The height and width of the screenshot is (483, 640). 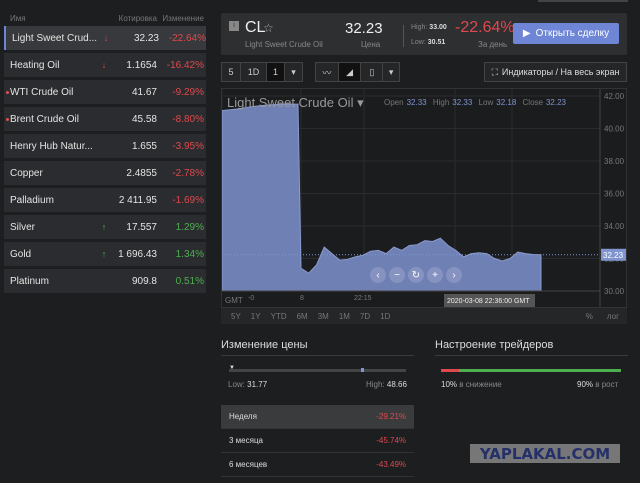 I want to click on item-name: Brent Crude Oil, so click(x=44, y=119).